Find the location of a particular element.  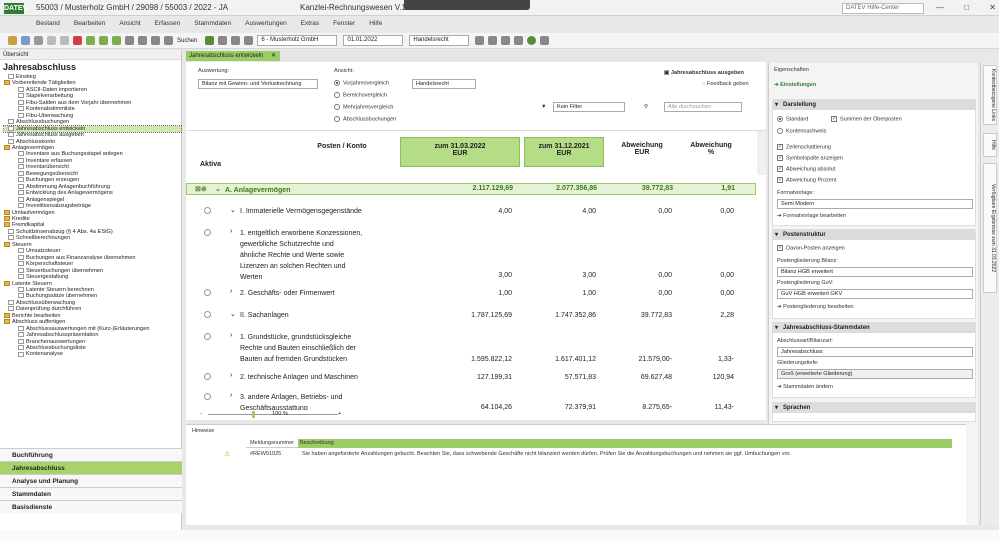

menu-item-bearbeiten: Bearbeiten is located at coordinates (89, 23).